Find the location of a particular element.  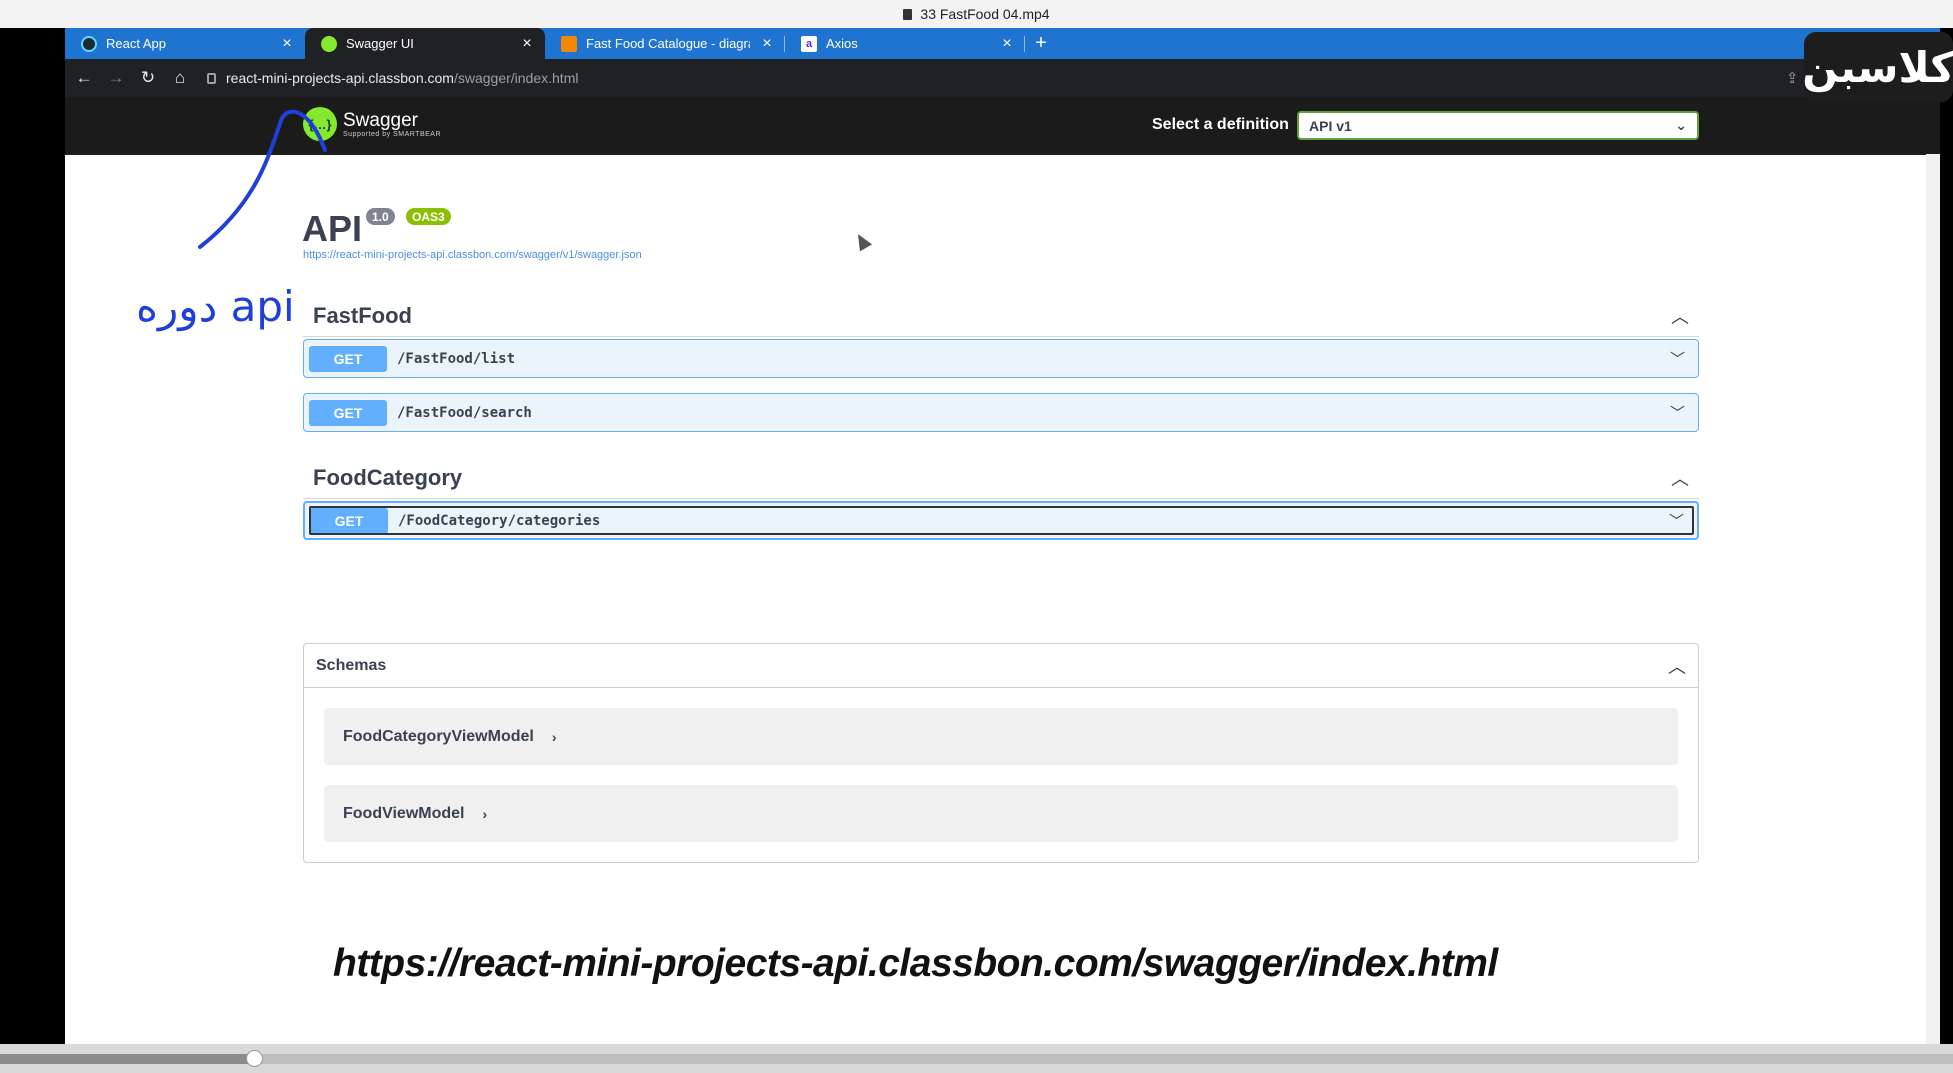

swagger-logo-name: Swagger is located at coordinates (380, 120).